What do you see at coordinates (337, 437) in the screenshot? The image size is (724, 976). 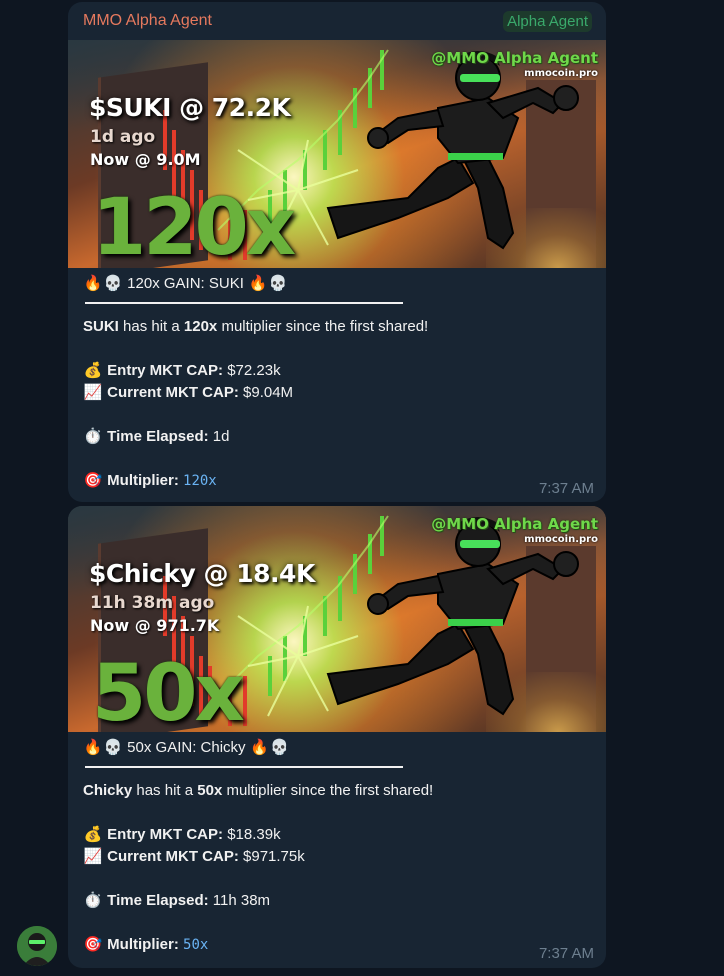 I see `time-elapsed: ⏱️ Time Elapsed: 1d` at bounding box center [337, 437].